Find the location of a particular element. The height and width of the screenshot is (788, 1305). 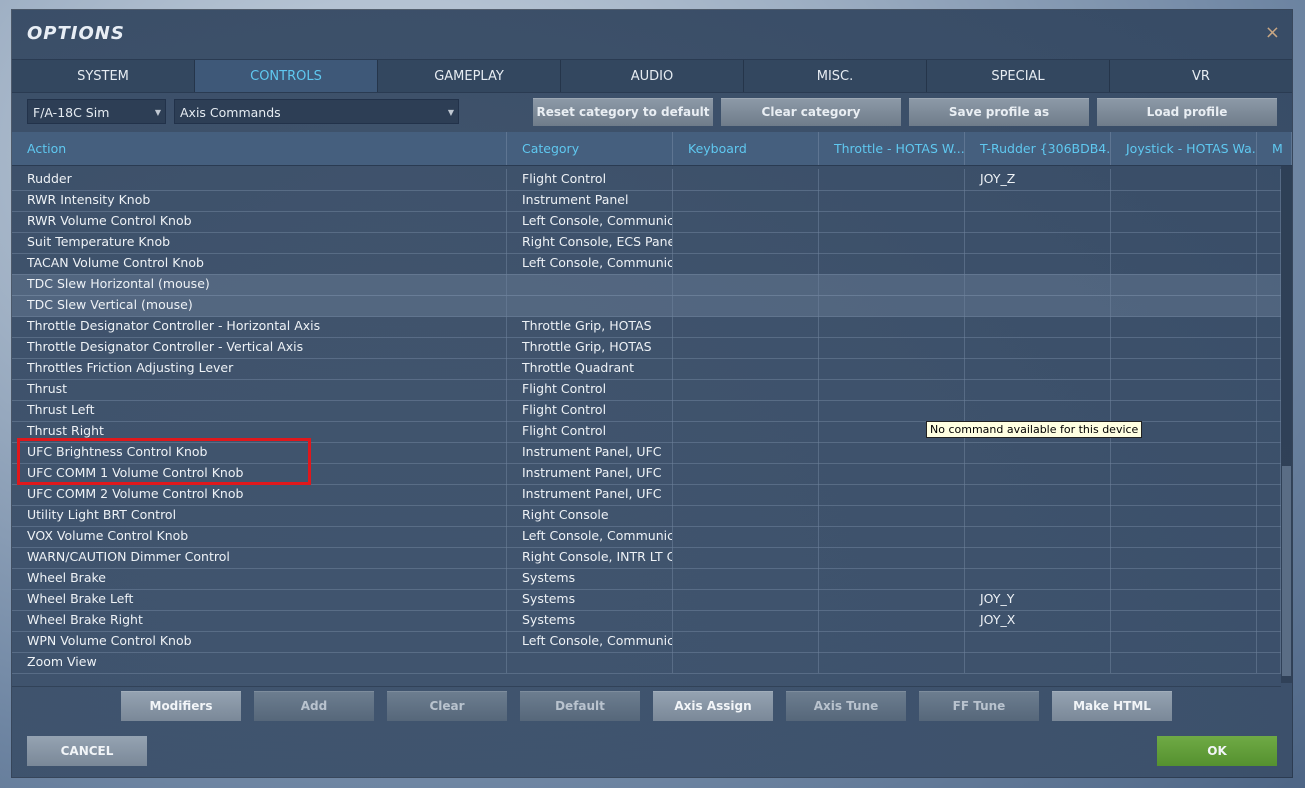

tab-system: SYSTEM is located at coordinates (103, 76).